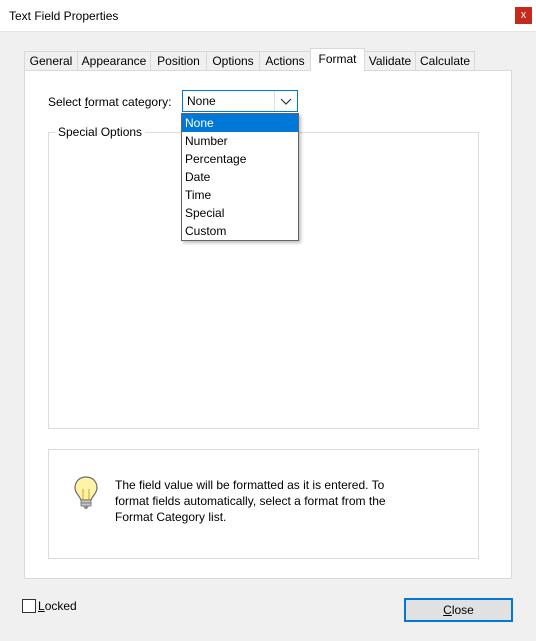  I want to click on lightbulb-icon, so click(86, 494).